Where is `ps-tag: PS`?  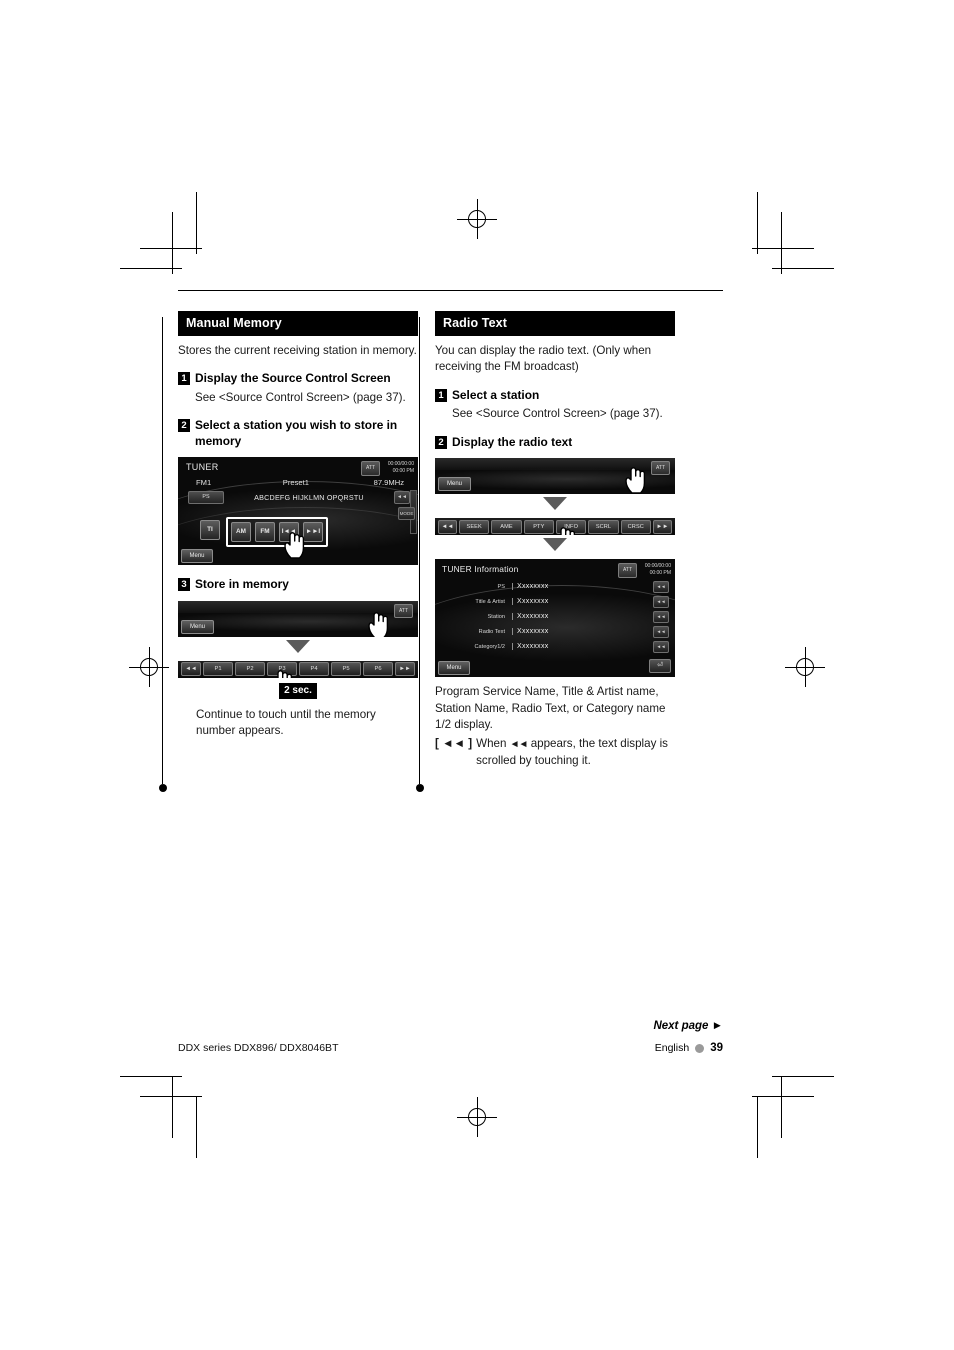 ps-tag: PS is located at coordinates (206, 498).